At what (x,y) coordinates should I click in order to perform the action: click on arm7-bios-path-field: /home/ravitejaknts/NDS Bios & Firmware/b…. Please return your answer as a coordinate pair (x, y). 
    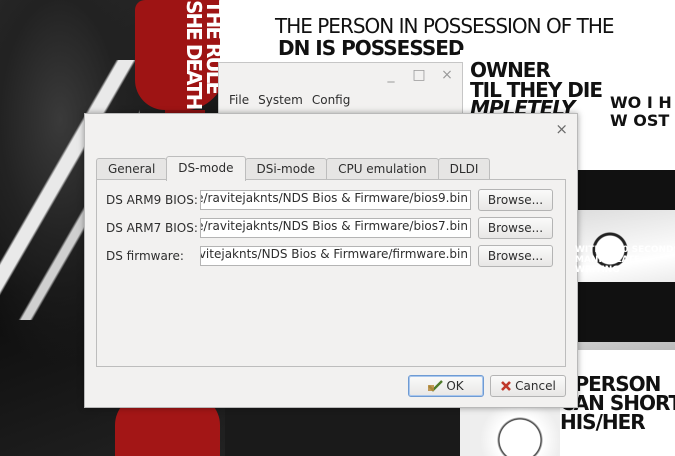
    Looking at the image, I should click on (335, 228).